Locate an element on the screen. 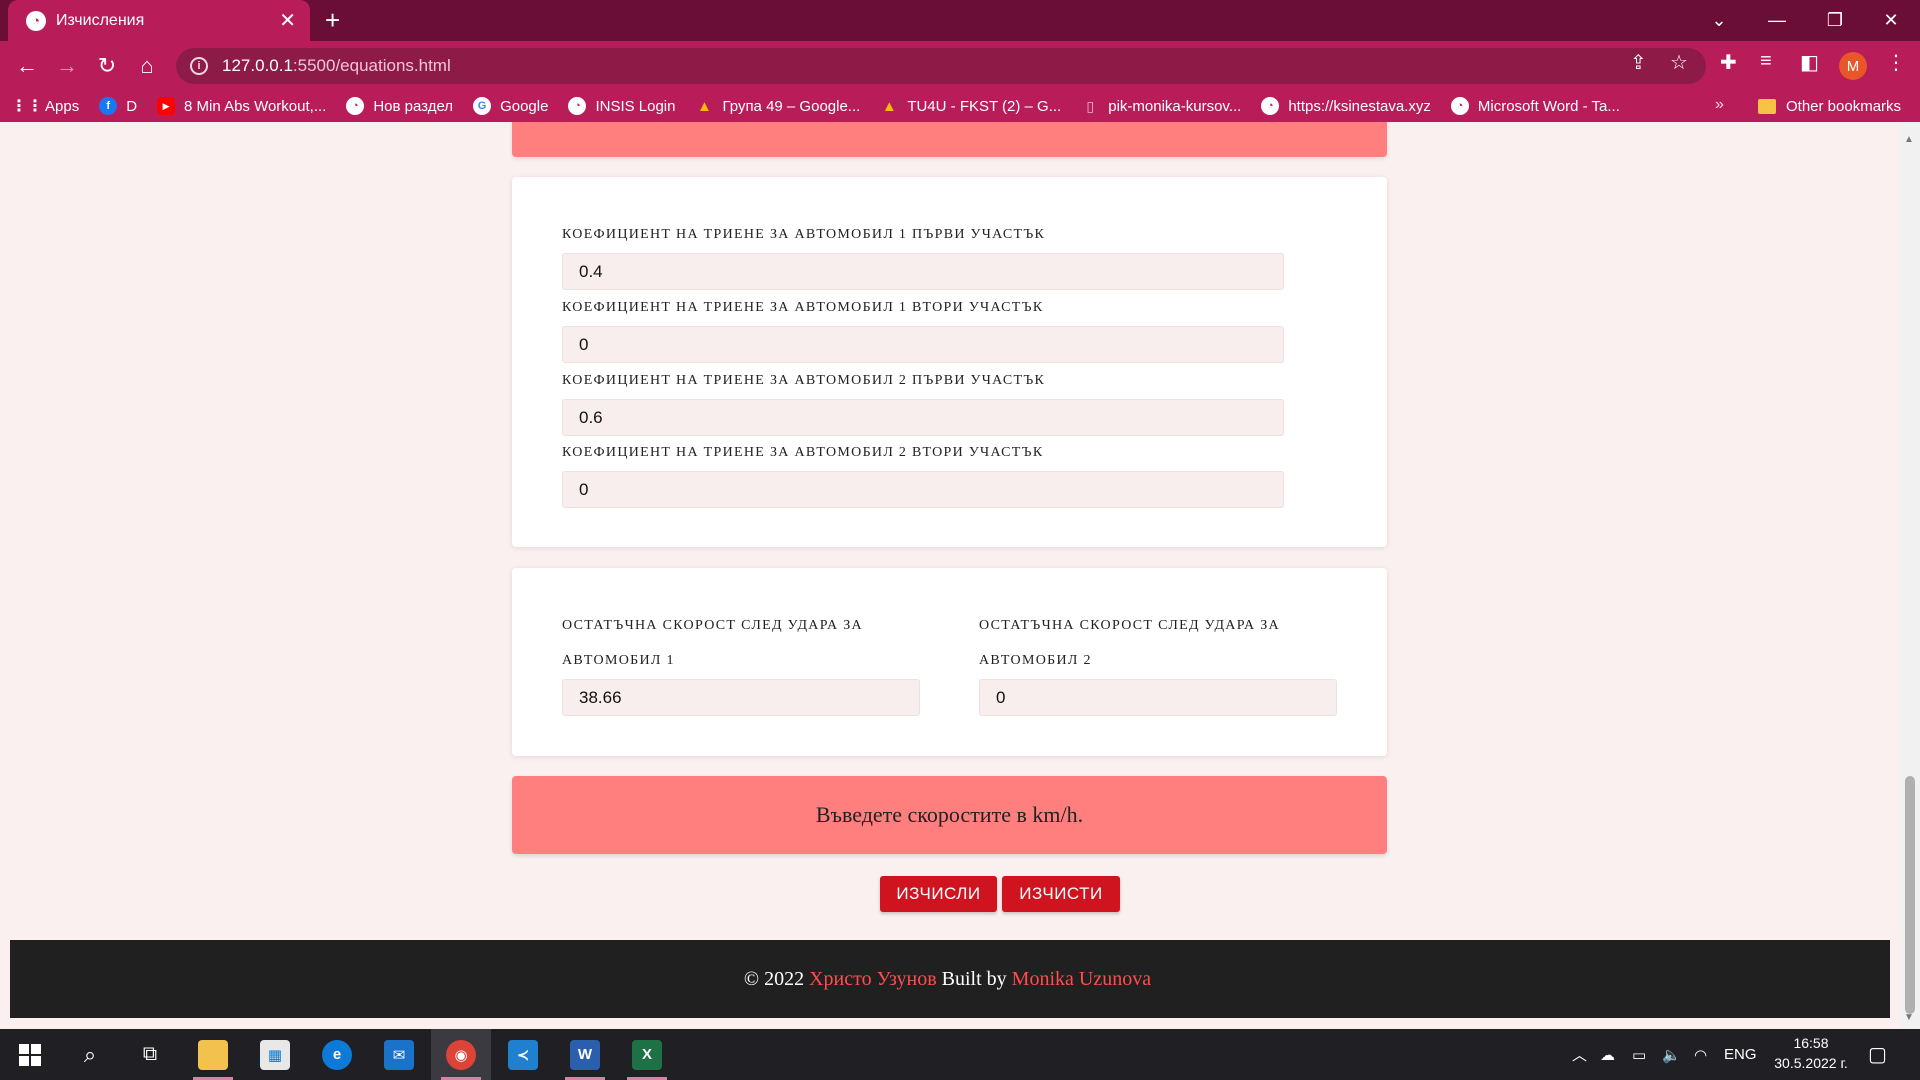 The width and height of the screenshot is (1920, 1080). bookmarks-overflow-icon: » is located at coordinates (1719, 105).